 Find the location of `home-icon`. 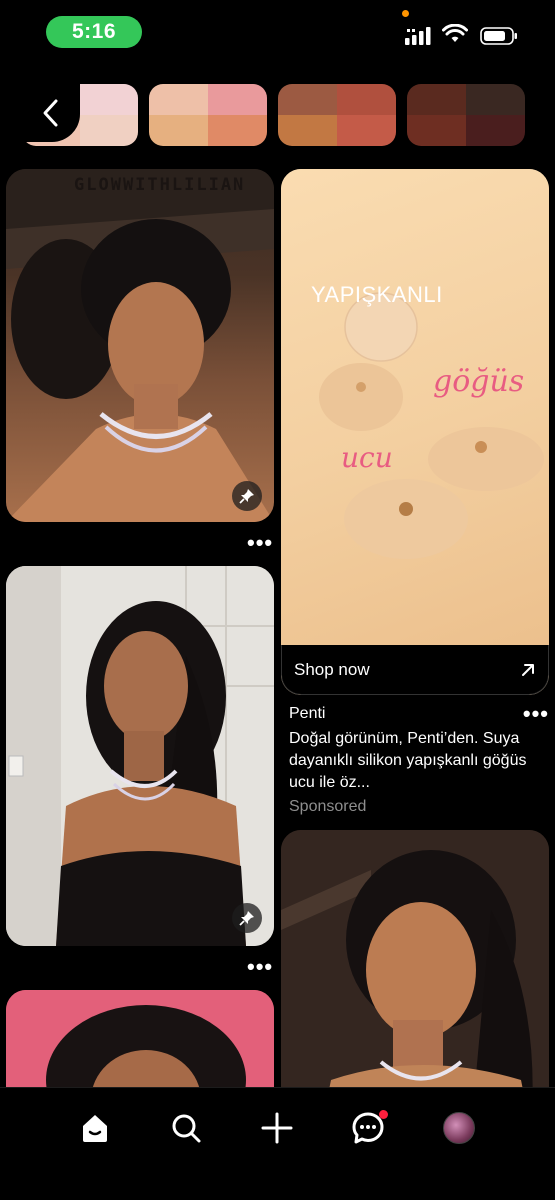

home-icon is located at coordinates (95, 1128).